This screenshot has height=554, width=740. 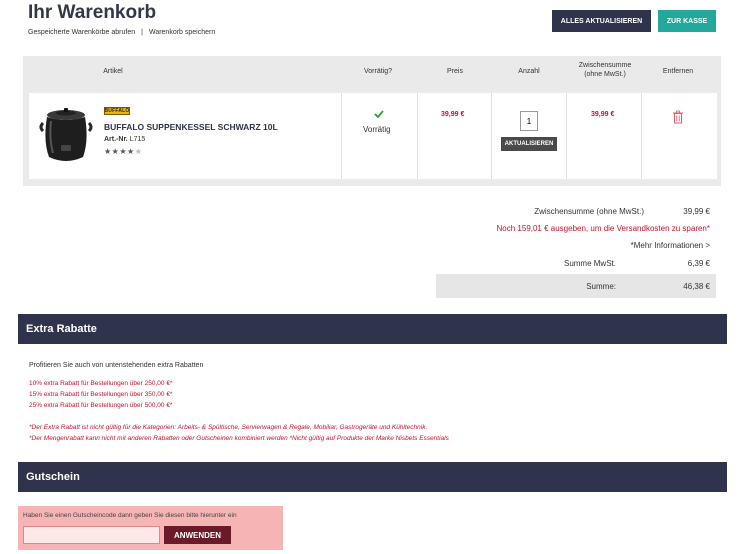 What do you see at coordinates (378, 71) in the screenshot?
I see `col-vorraetig: Vorrätig?` at bounding box center [378, 71].